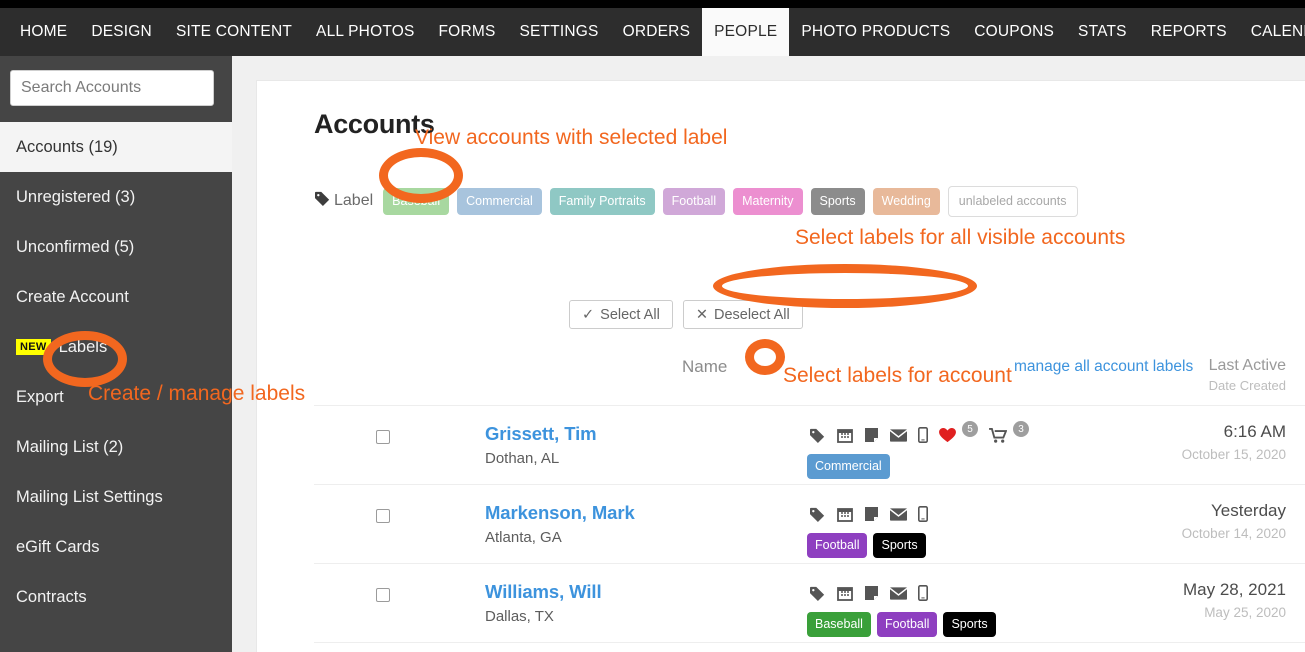  Describe the element at coordinates (1247, 365) in the screenshot. I see `column-header-last-active: Last Active` at that location.